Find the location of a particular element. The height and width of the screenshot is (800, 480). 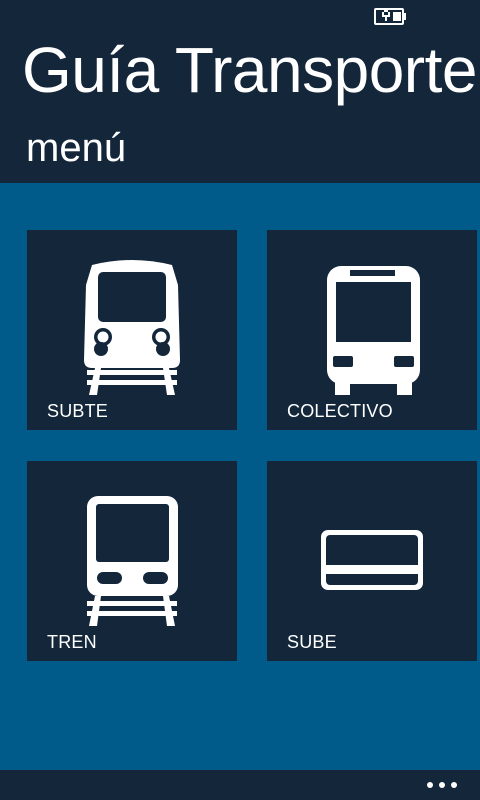

more-ellipsis-icon is located at coordinates (442, 785).